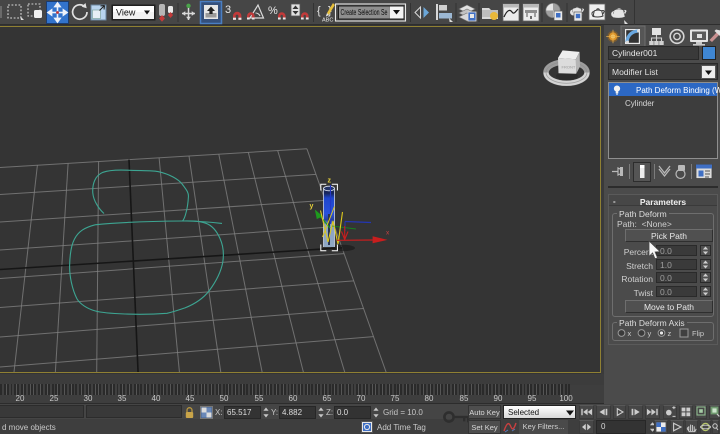 The width and height of the screenshot is (720, 434). What do you see at coordinates (364, 12) in the screenshot?
I see `svg-text: Create Selection Se` at bounding box center [364, 12].